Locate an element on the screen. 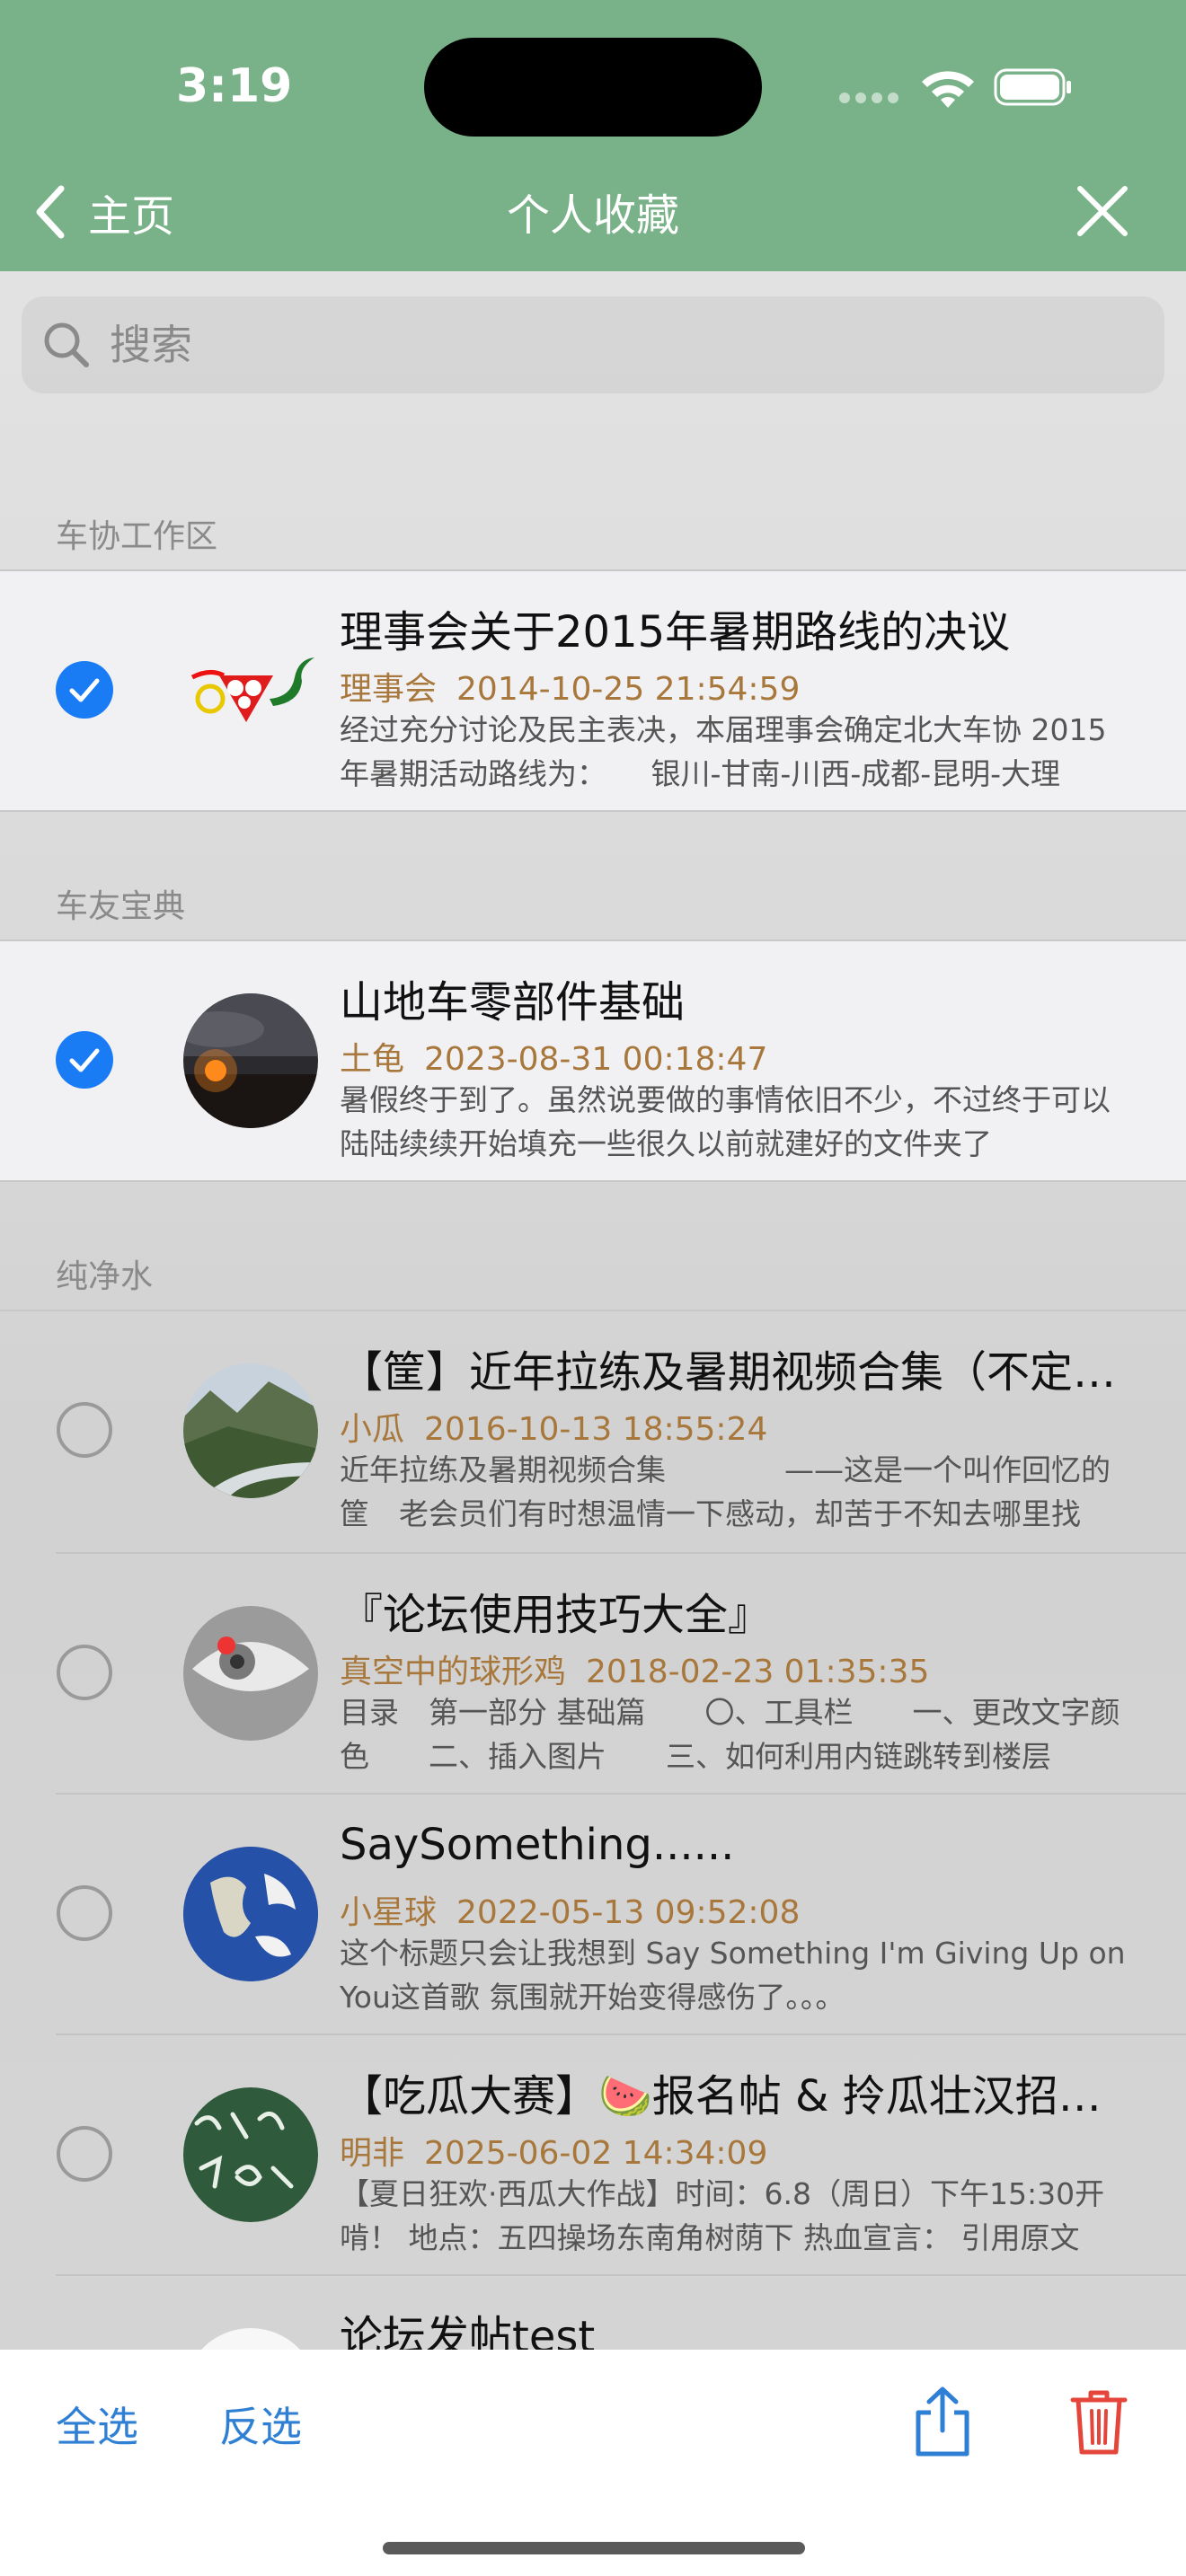 This screenshot has width=1186, height=2576. item-meta: 理事会 2014-10-25 21:54:59 is located at coordinates (570, 686).